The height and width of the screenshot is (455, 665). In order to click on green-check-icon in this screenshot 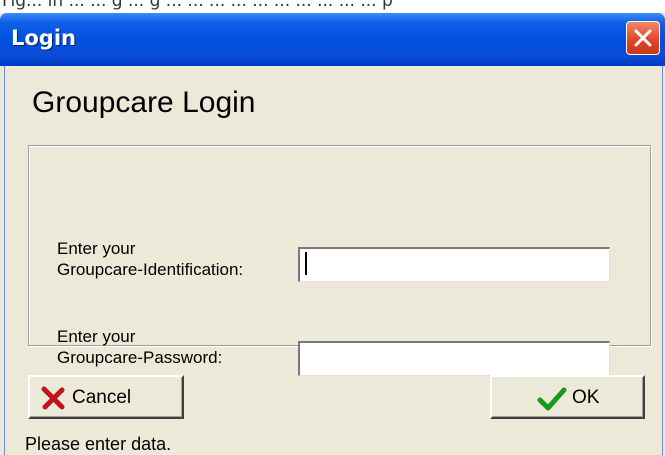, I will do `click(552, 399)`.